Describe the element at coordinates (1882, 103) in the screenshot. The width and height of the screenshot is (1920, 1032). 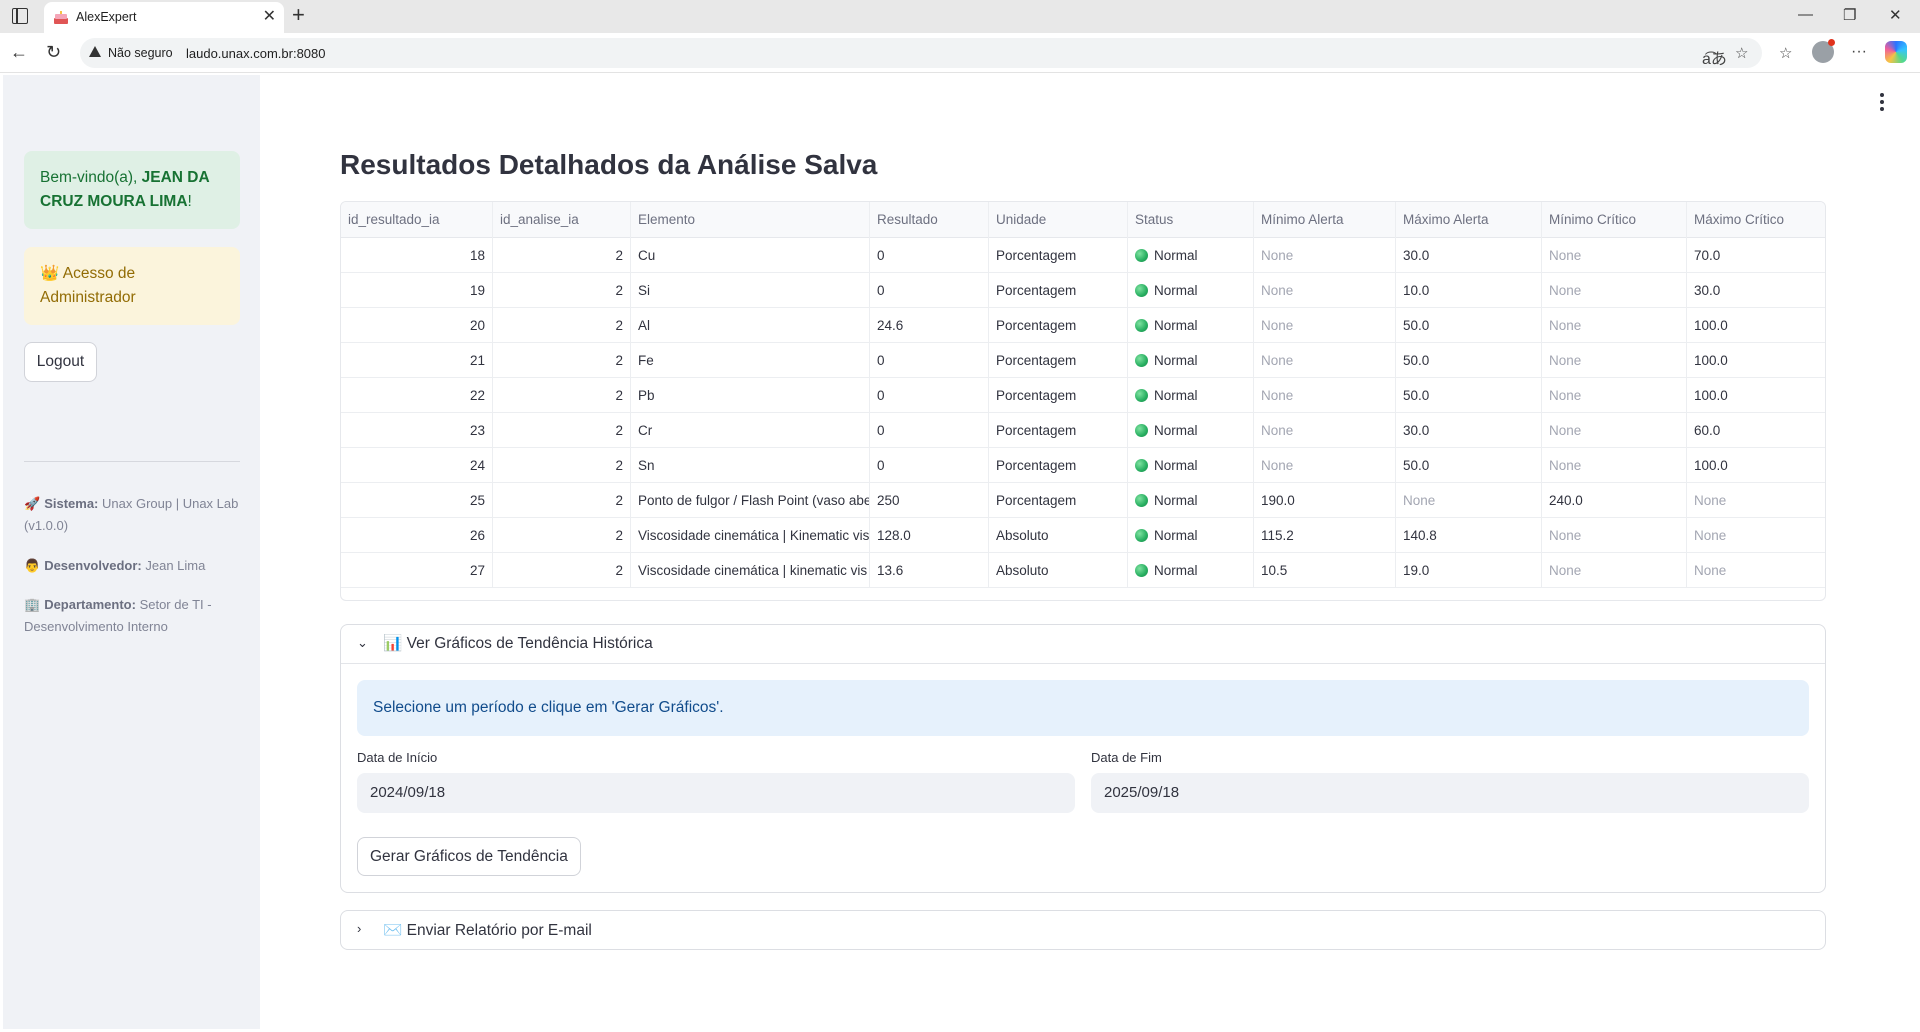
I see `main-menu-icon` at that location.